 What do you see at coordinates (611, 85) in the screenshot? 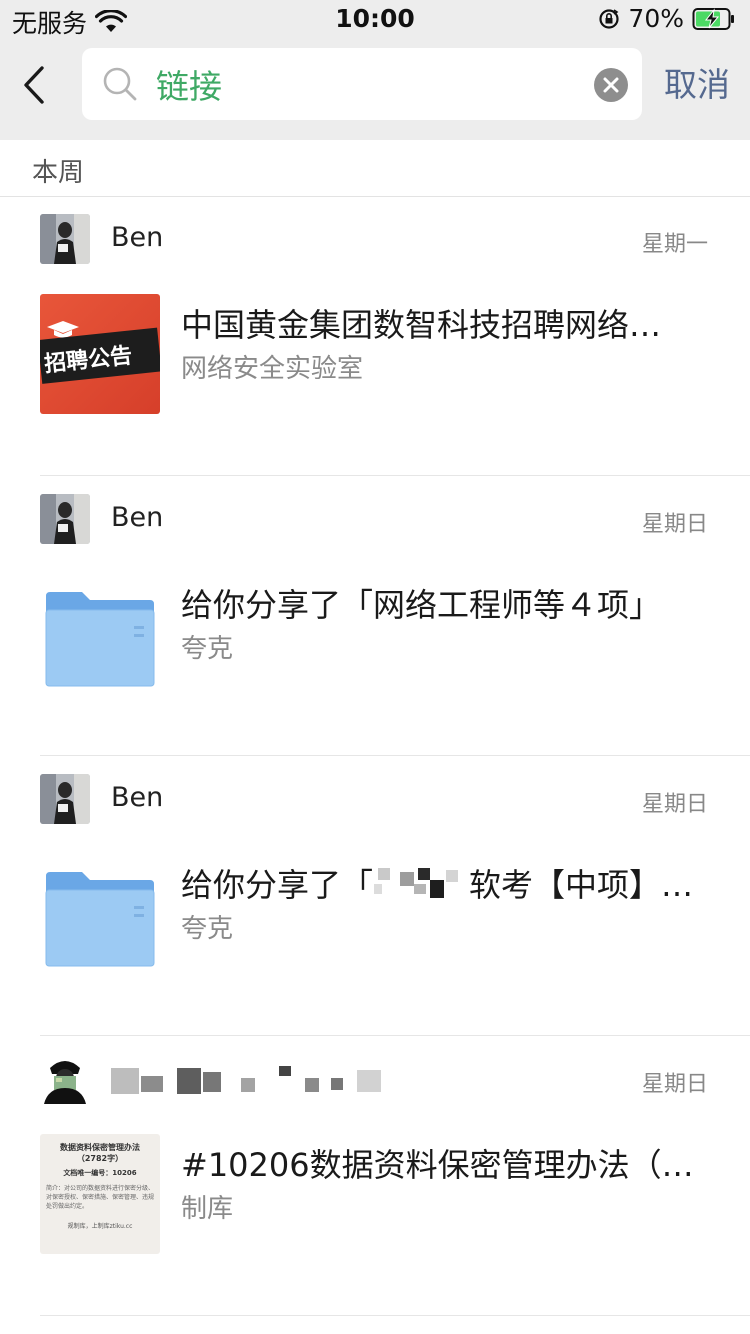
I see `clear-search-icon` at bounding box center [611, 85].